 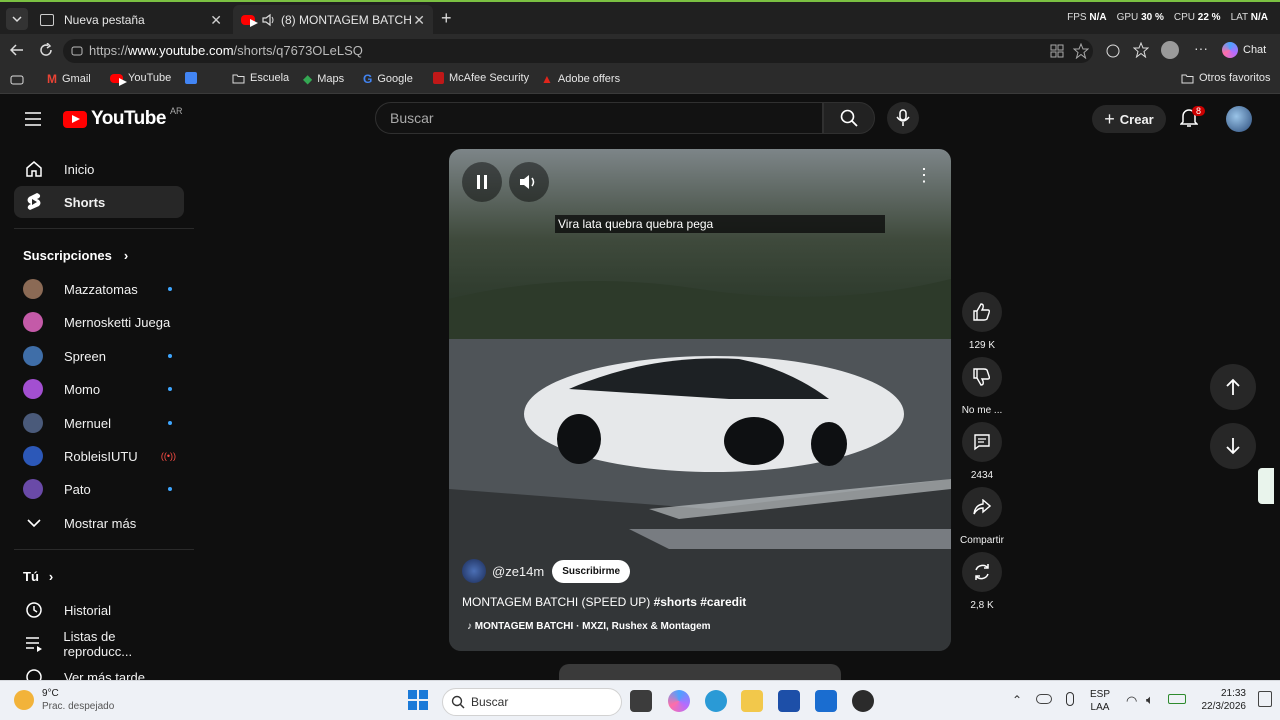 What do you see at coordinates (388, 79) in the screenshot?
I see `bookmark-google: G Google` at bounding box center [388, 79].